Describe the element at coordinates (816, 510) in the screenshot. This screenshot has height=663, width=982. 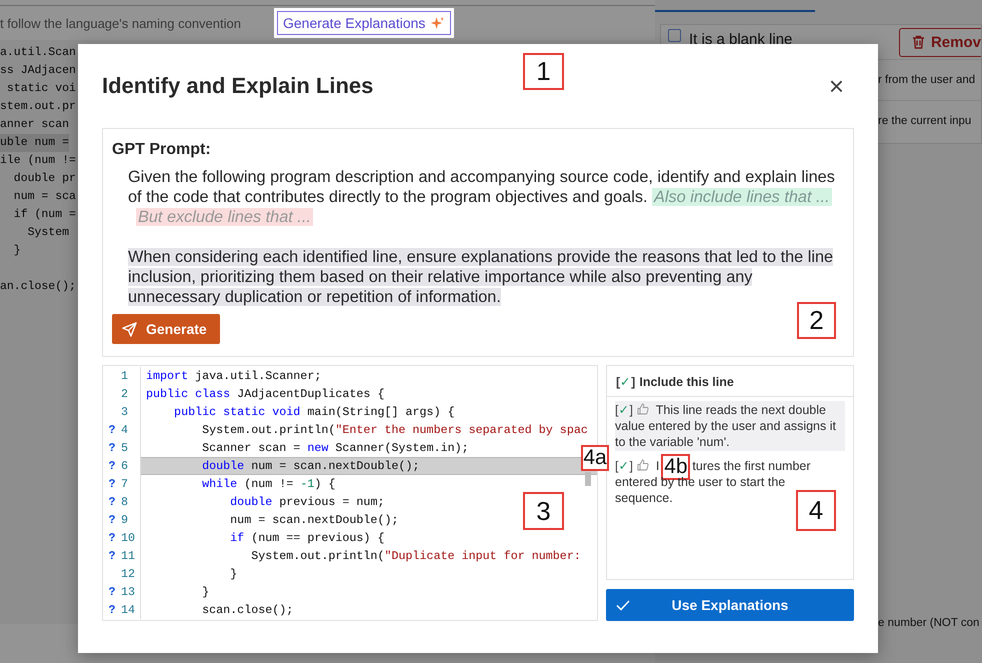
I see `callout-label: 4` at that location.